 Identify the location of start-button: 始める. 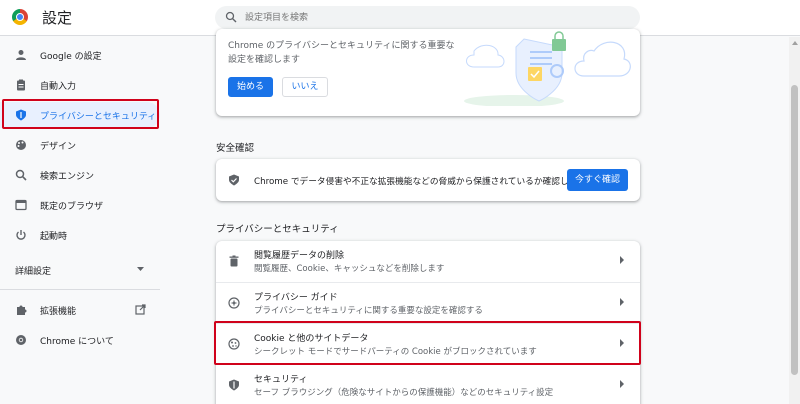
(250, 87).